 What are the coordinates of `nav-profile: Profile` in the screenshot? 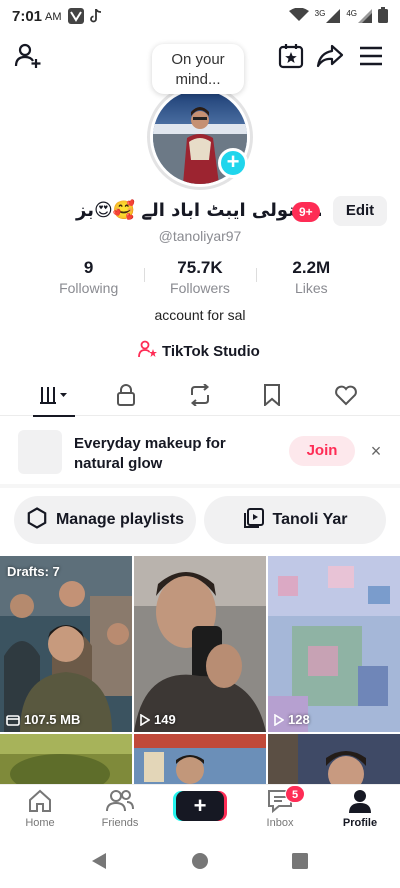 It's located at (360, 811).